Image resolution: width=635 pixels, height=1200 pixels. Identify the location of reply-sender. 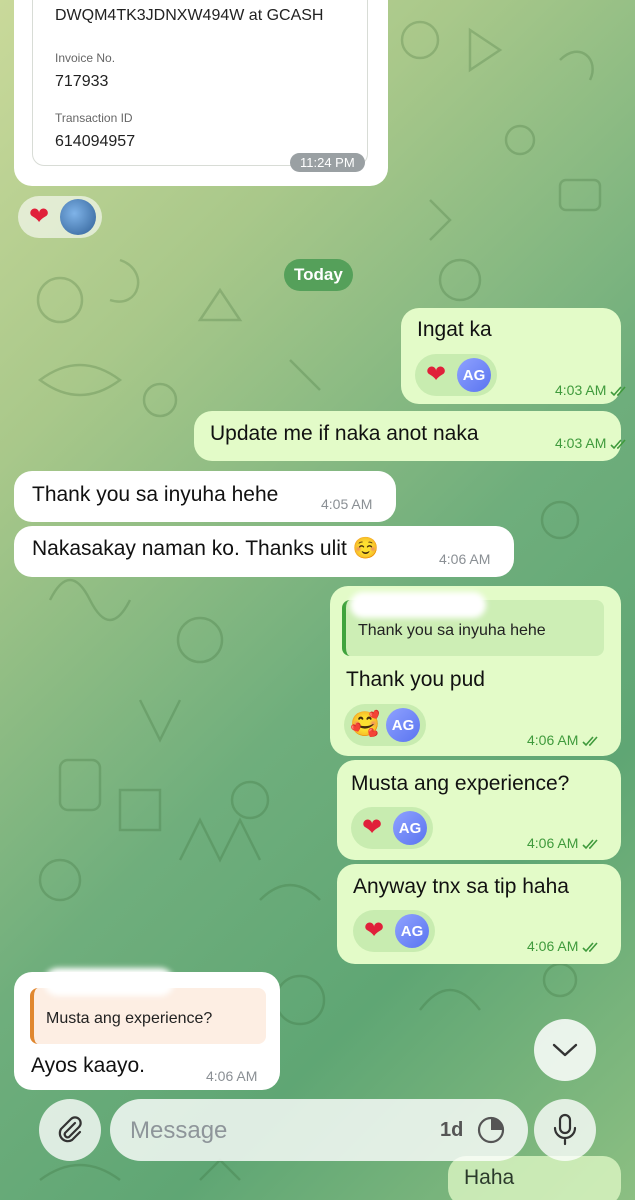
(150, 1002).